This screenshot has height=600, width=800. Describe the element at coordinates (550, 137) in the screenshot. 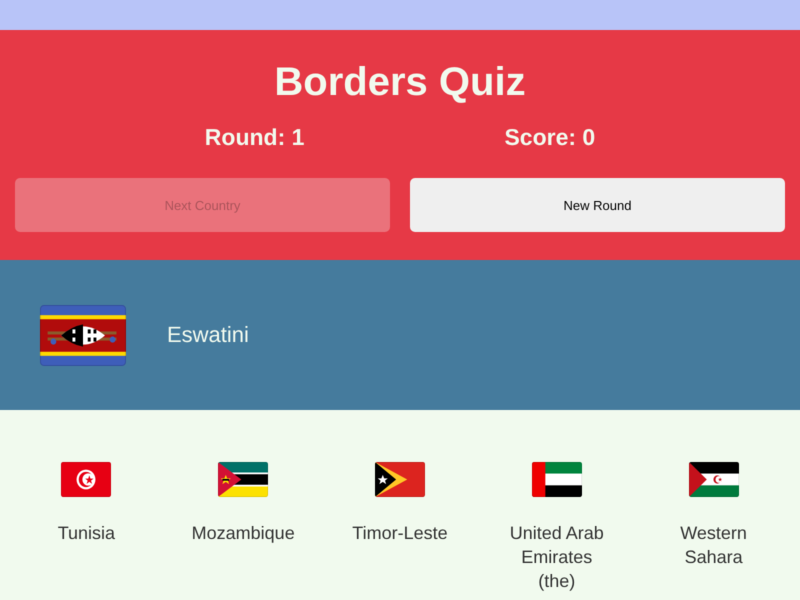

I see `stat-label: Score: 0` at that location.